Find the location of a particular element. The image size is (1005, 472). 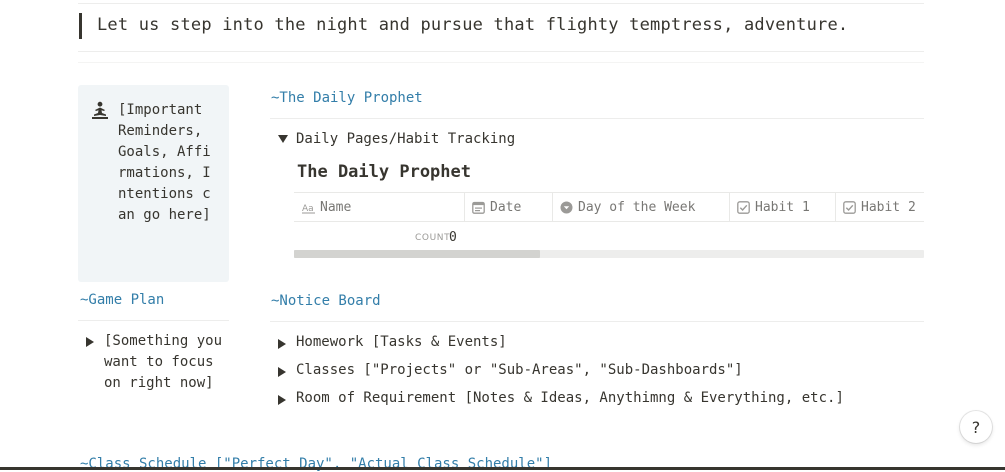

database-title: The Daily Prophet is located at coordinates (384, 172).